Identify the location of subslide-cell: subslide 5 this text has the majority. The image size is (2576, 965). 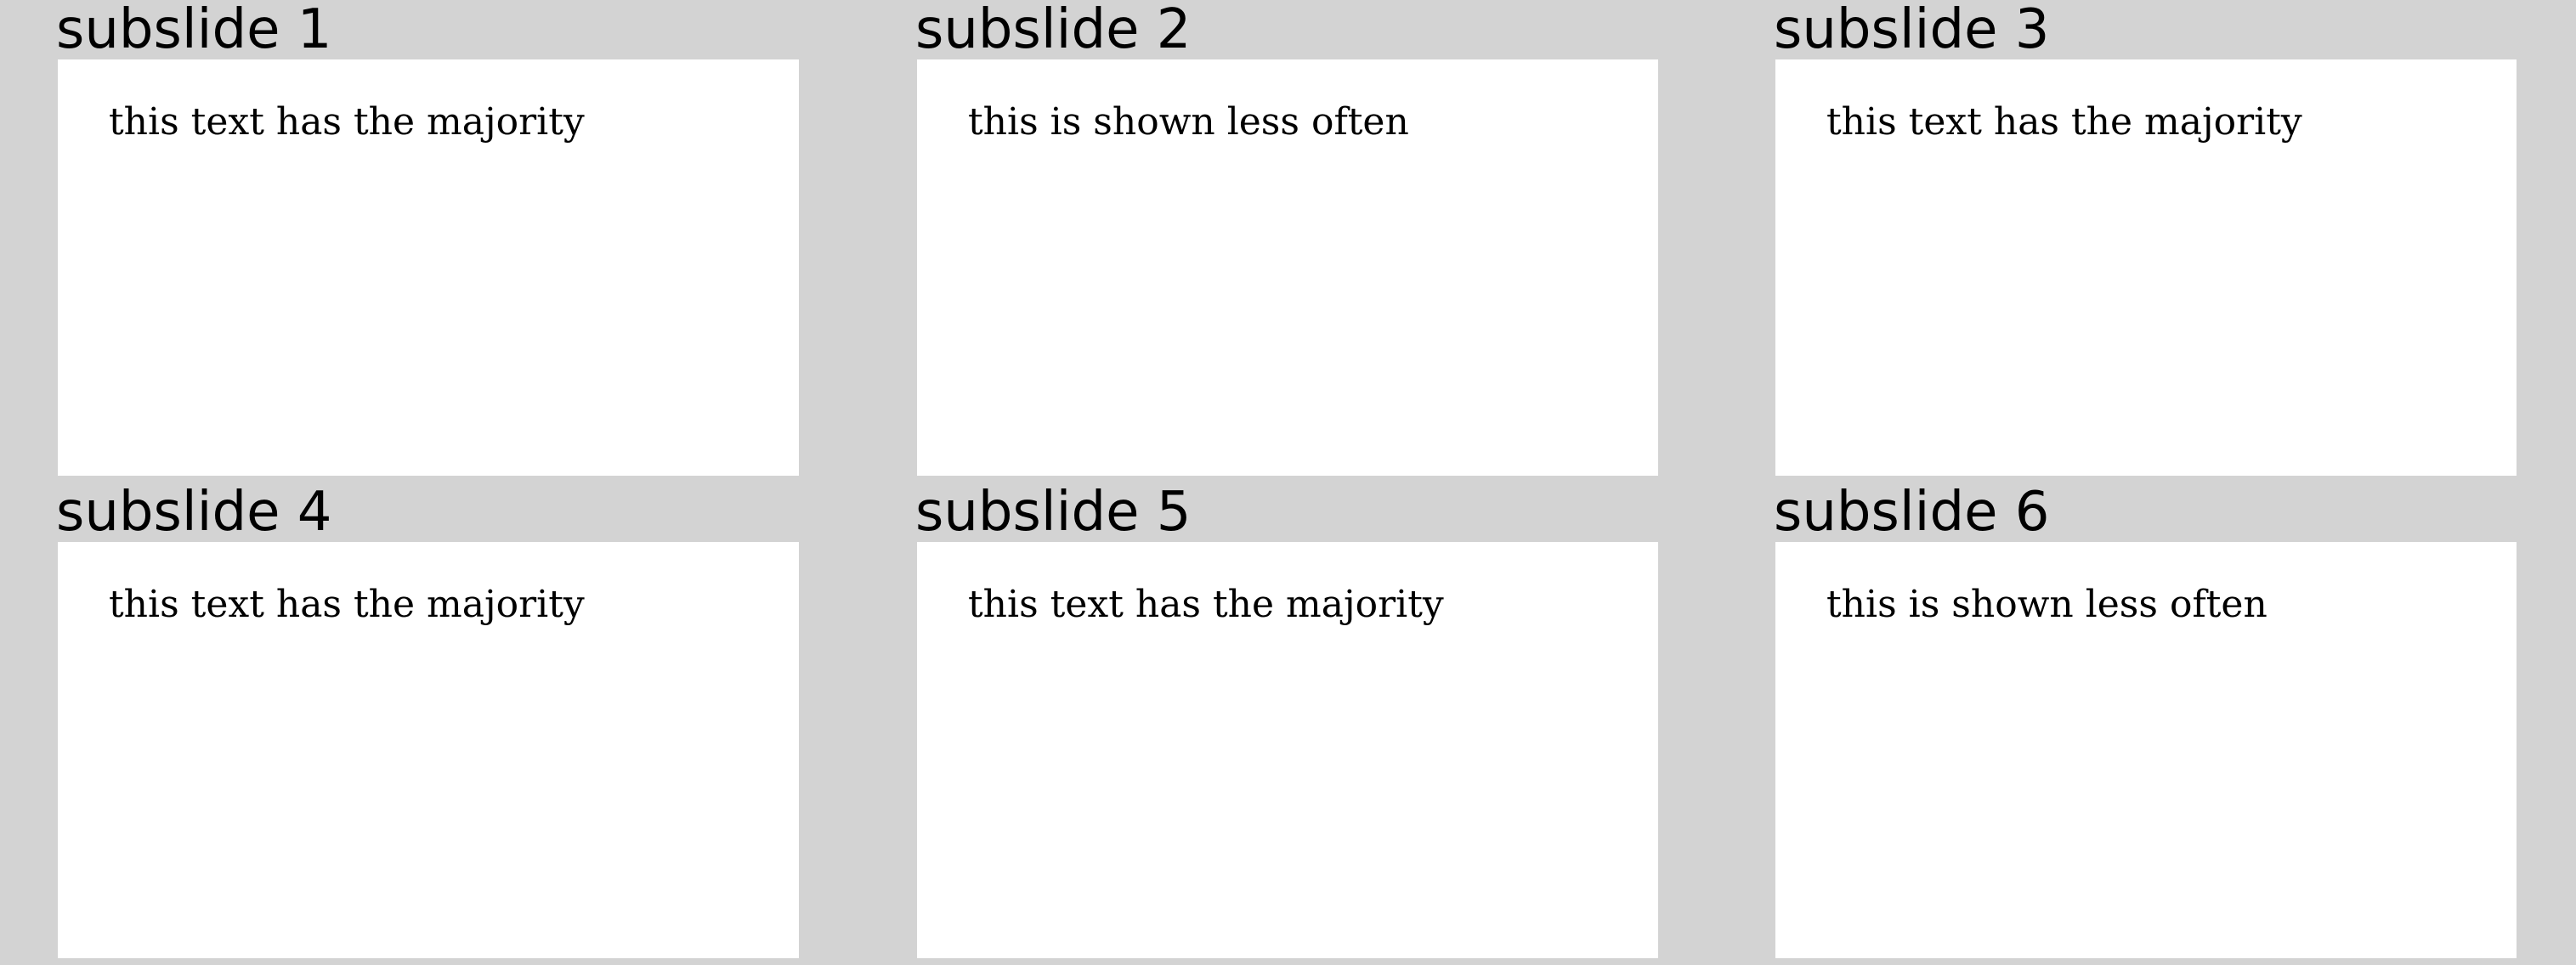
(1286, 723).